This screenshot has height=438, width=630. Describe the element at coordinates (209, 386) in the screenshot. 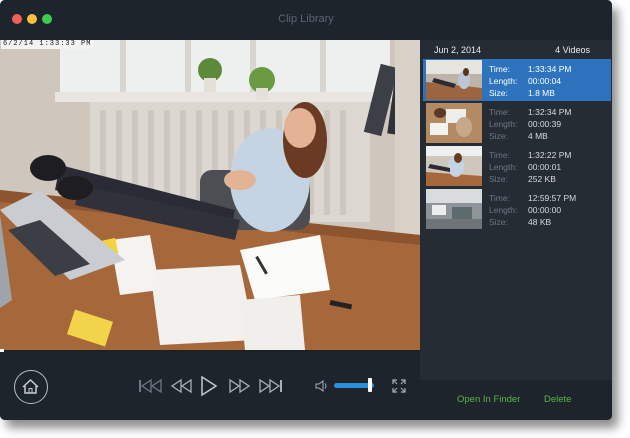

I see `play-icon` at that location.